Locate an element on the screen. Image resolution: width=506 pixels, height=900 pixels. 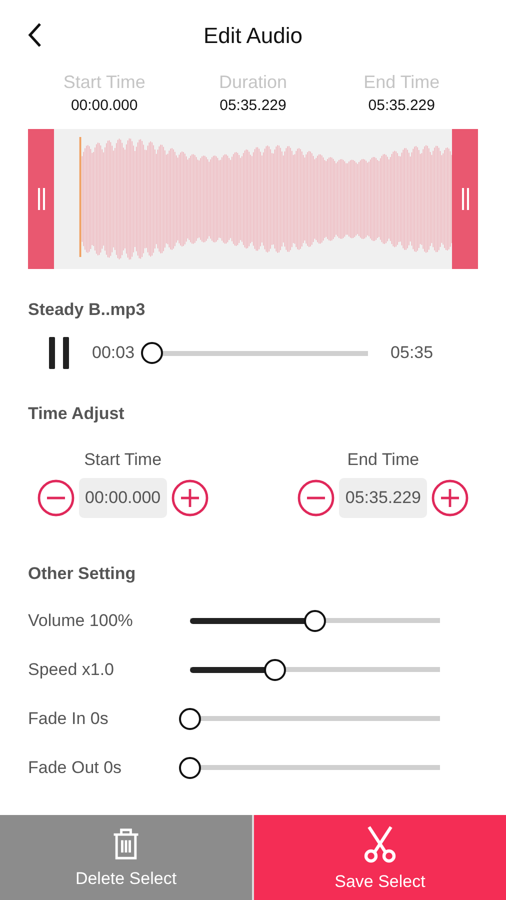
file-name: Steady B..mp3 is located at coordinates (87, 310).